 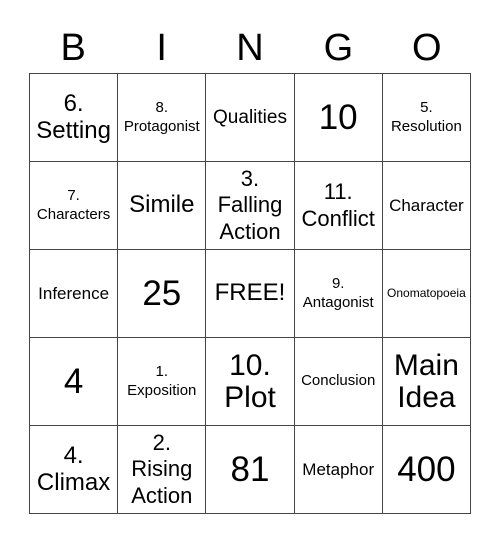 What do you see at coordinates (426, 294) in the screenshot?
I see `bingo-cell: Onomatopoeia` at bounding box center [426, 294].